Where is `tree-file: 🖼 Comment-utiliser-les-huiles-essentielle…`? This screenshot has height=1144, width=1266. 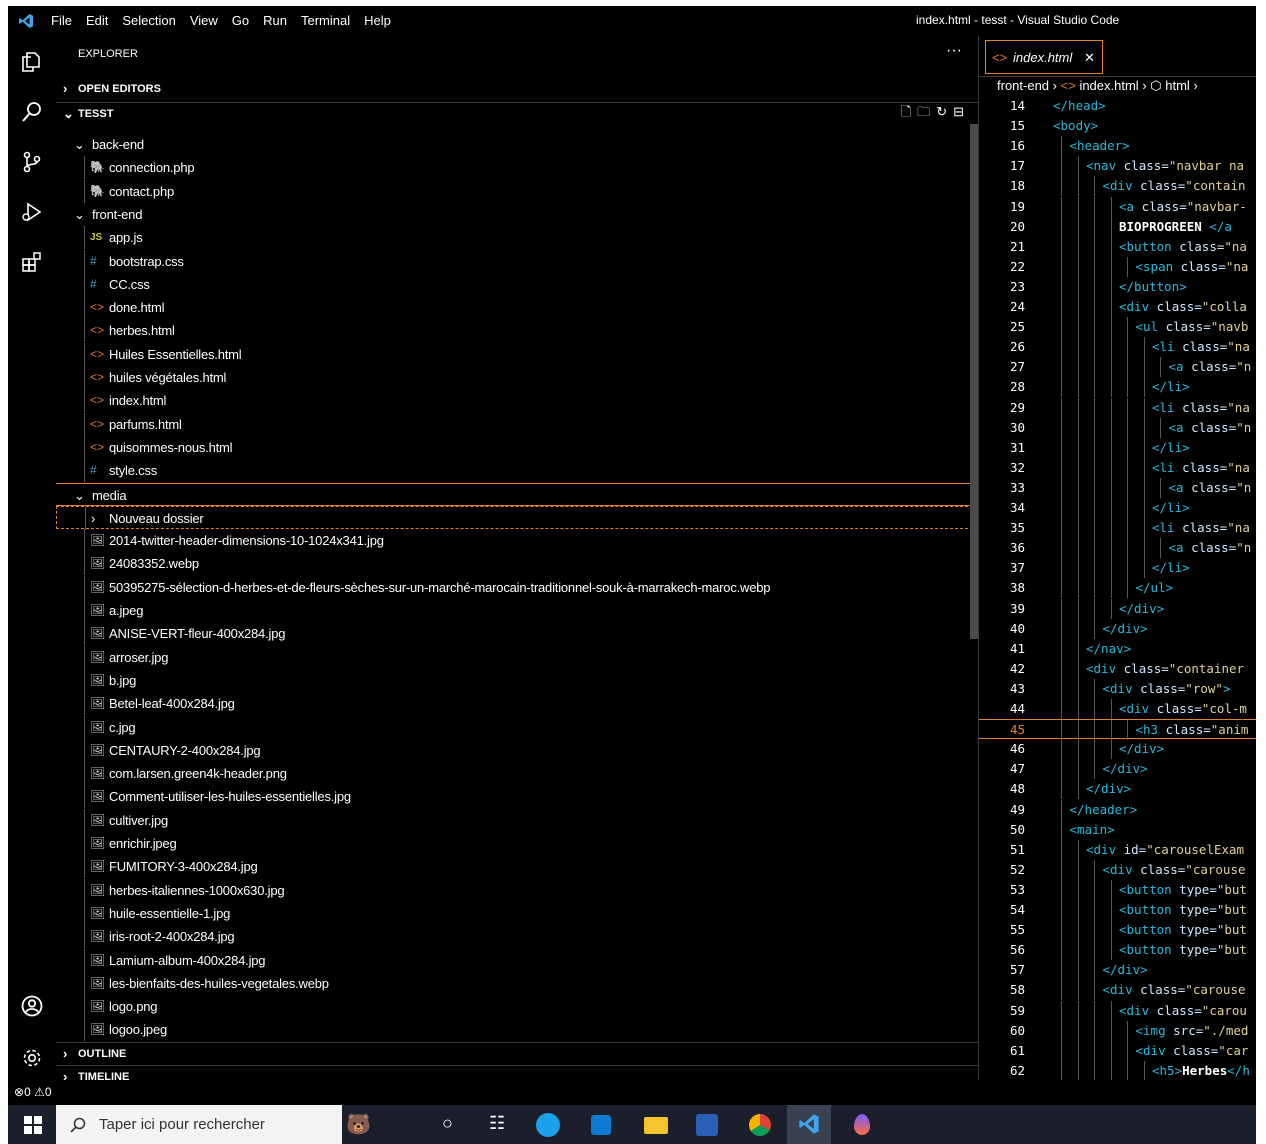
tree-file: 🖼 Comment-utiliser-les-huiles-essentielle… is located at coordinates (517, 797).